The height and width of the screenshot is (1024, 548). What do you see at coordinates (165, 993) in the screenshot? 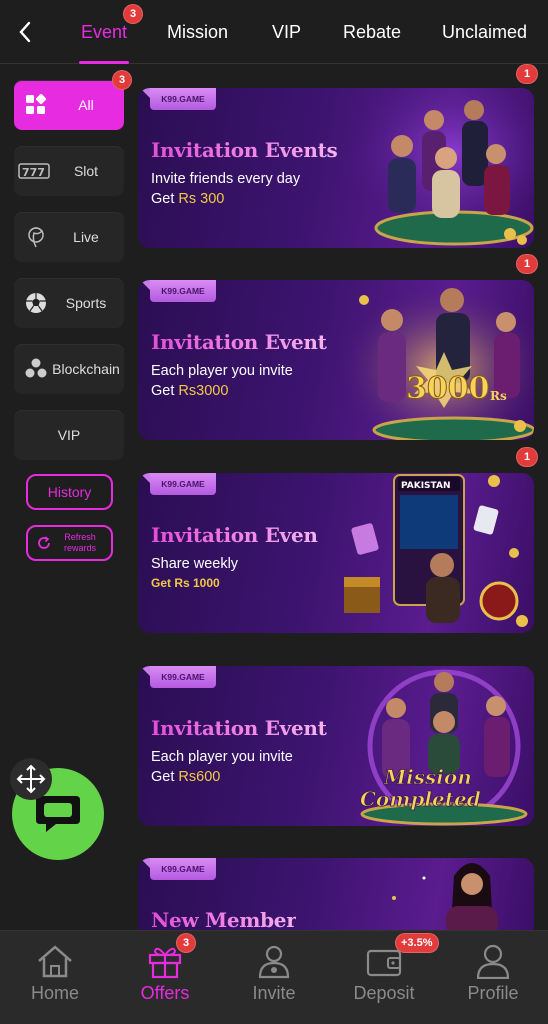
I see `nav-offers-label: Offers` at bounding box center [165, 993].